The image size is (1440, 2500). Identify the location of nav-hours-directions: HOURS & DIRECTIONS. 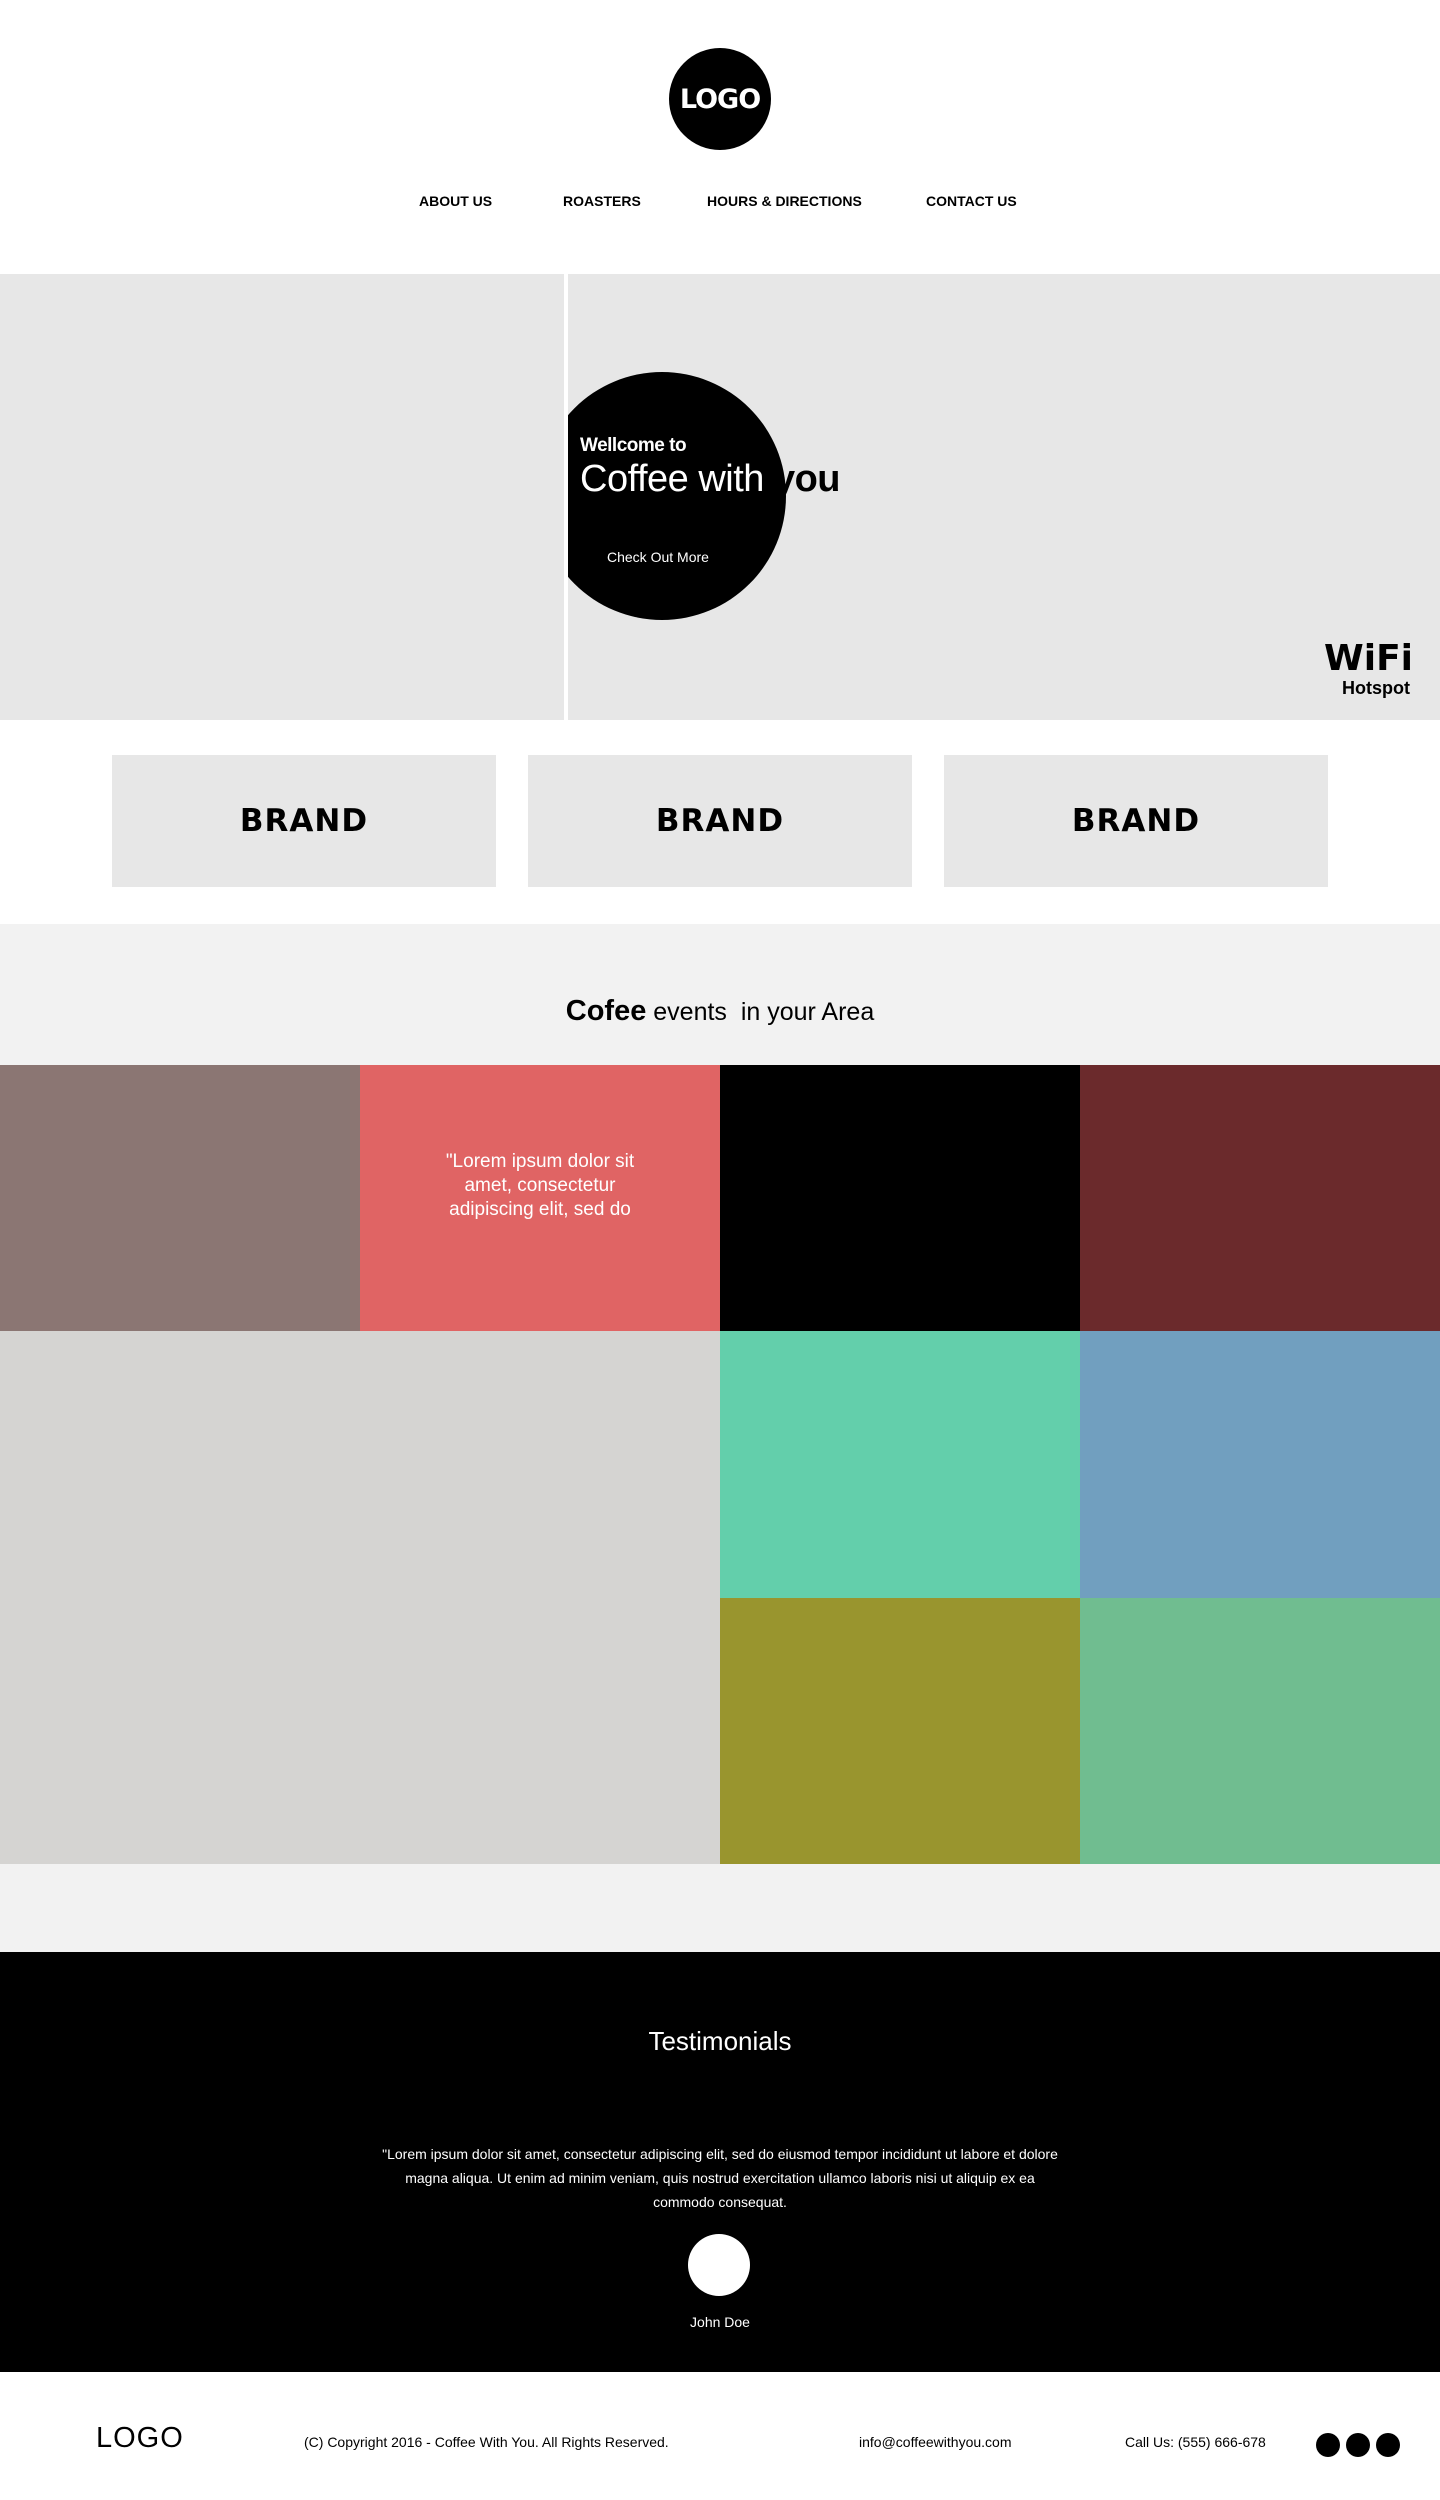
(784, 201).